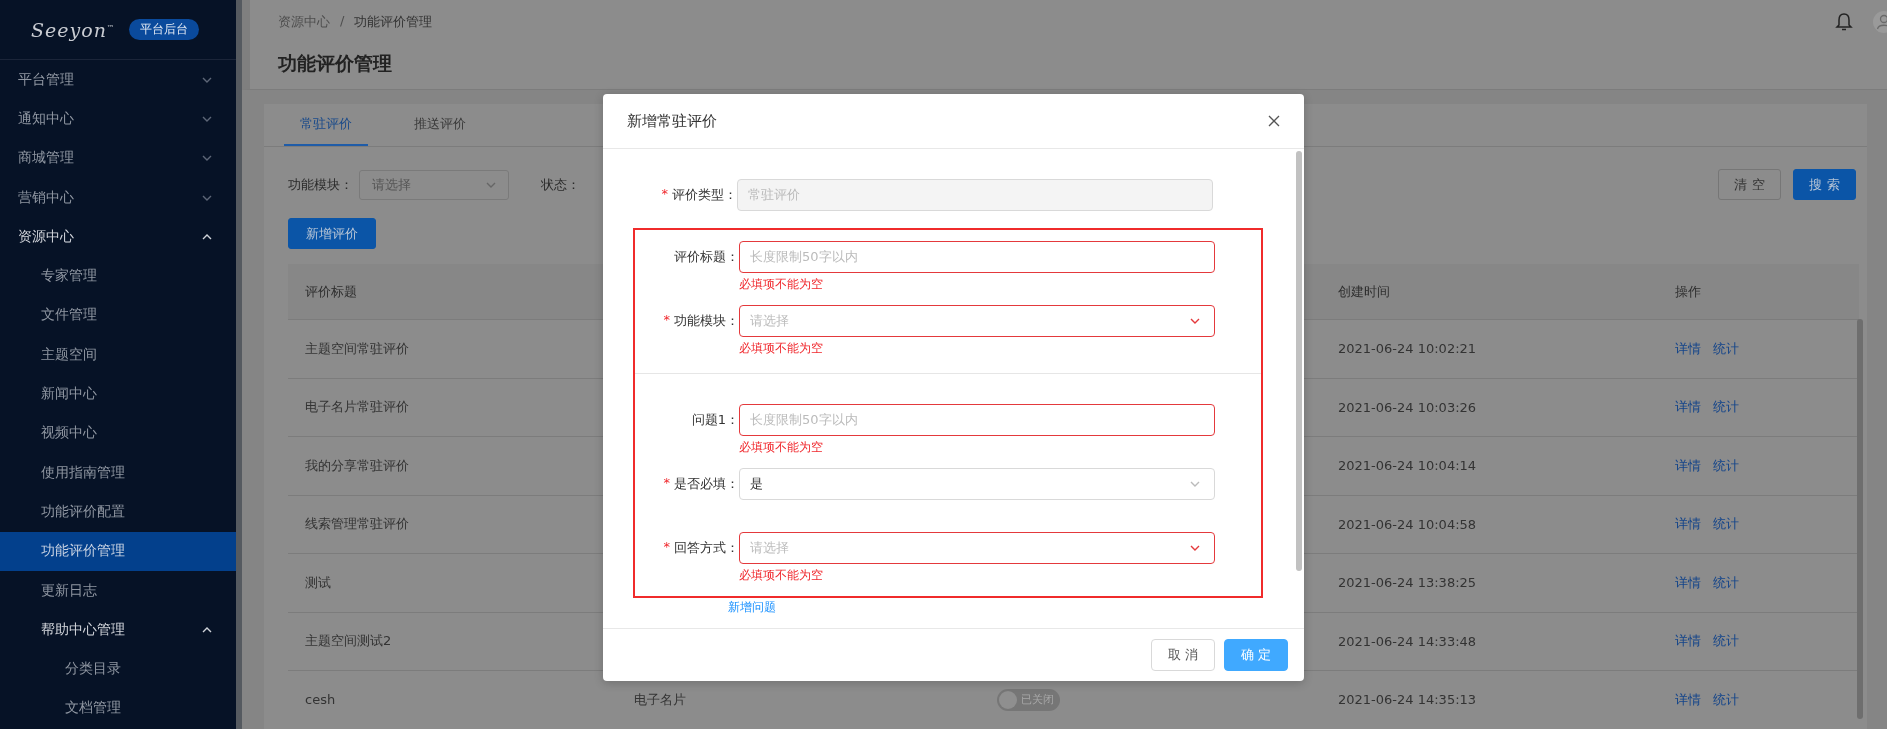  Describe the element at coordinates (118, 669) in the screenshot. I see `menu-item: 分类目录` at that location.